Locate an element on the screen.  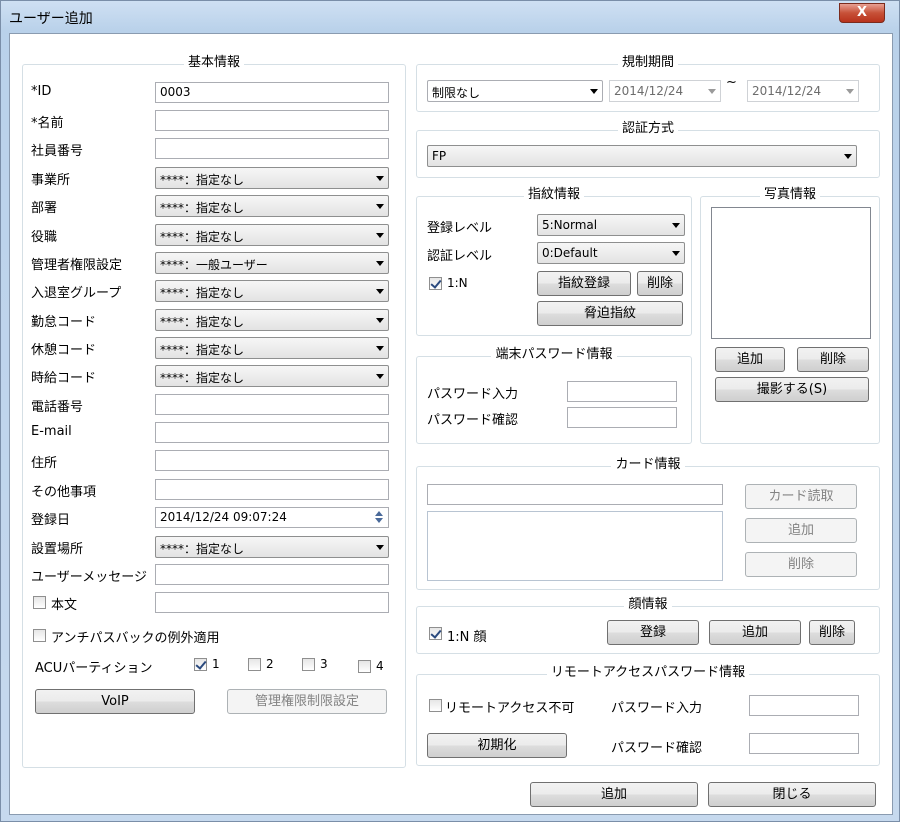
regdate-input: 2014/12/24 09:07:24 is located at coordinates (272, 517).